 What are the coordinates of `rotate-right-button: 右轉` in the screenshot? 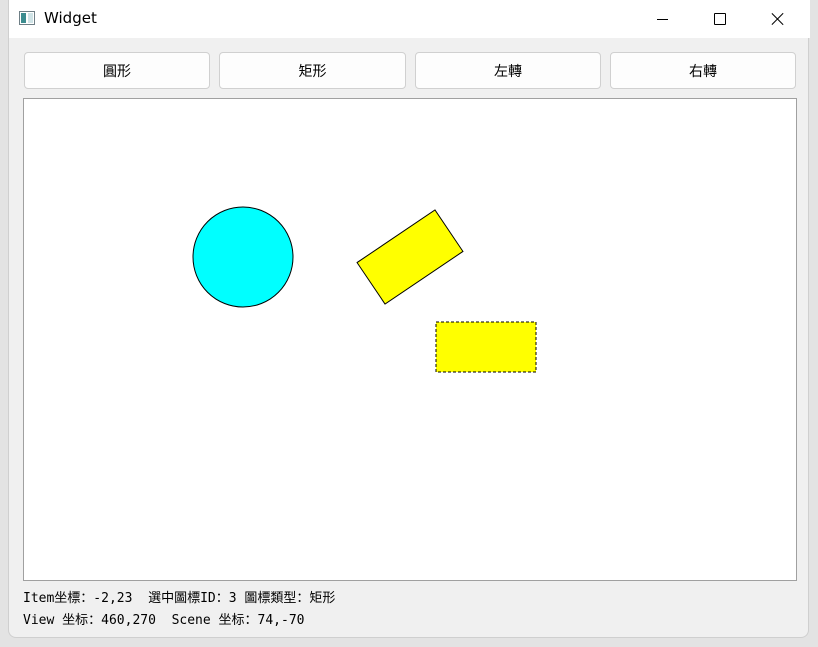 It's located at (703, 70).